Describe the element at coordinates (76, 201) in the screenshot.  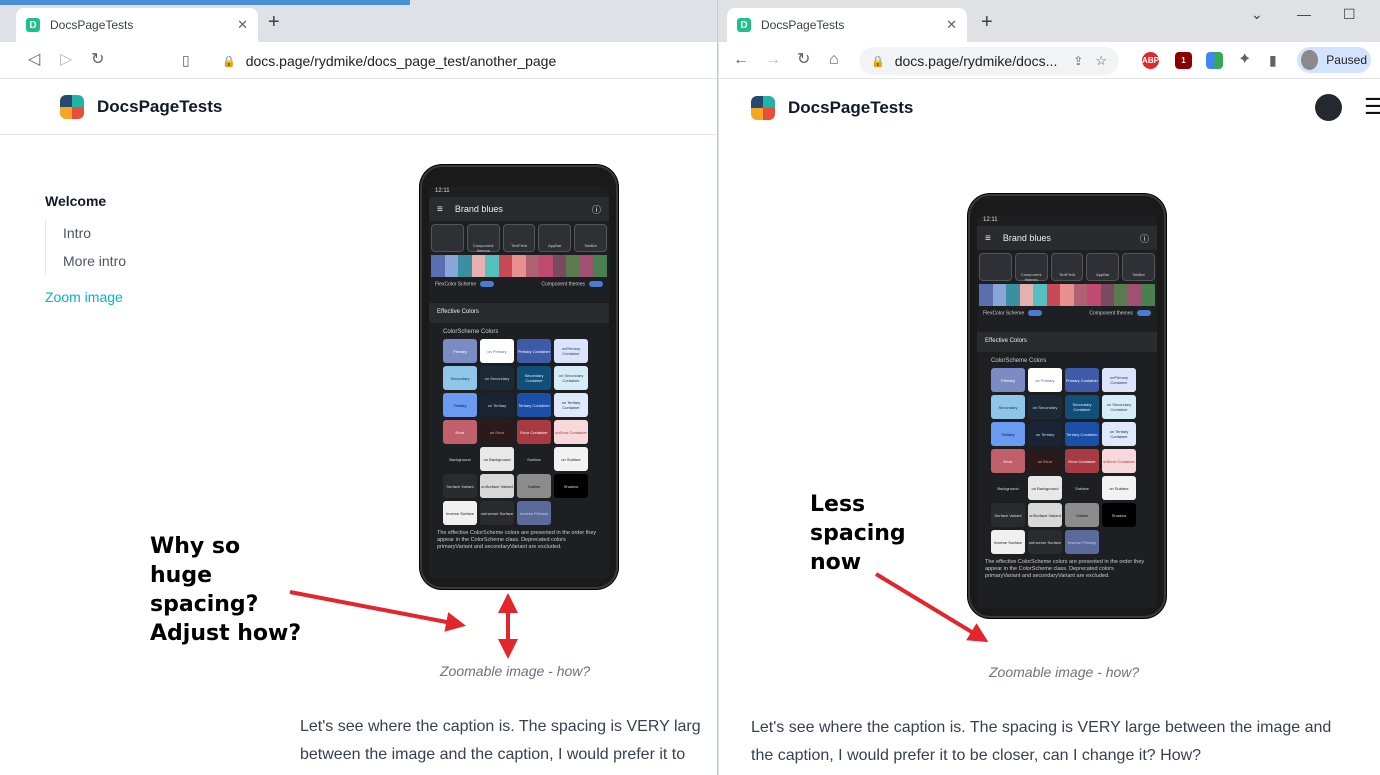
I see `sidebar-heading: Welcome` at that location.